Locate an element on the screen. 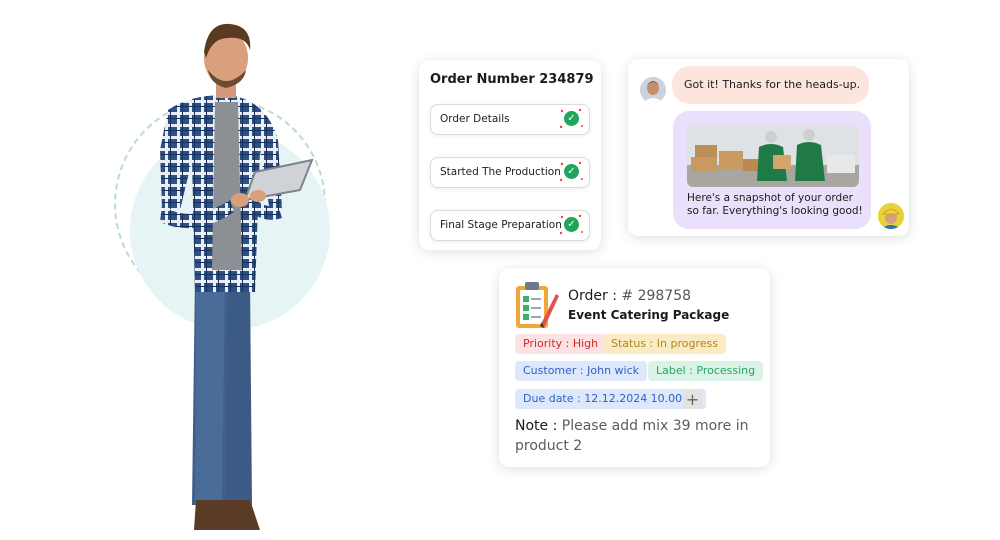 Image resolution: width=1000 pixels, height=540 pixels. priority-badge: Priority : High is located at coordinates (561, 344).